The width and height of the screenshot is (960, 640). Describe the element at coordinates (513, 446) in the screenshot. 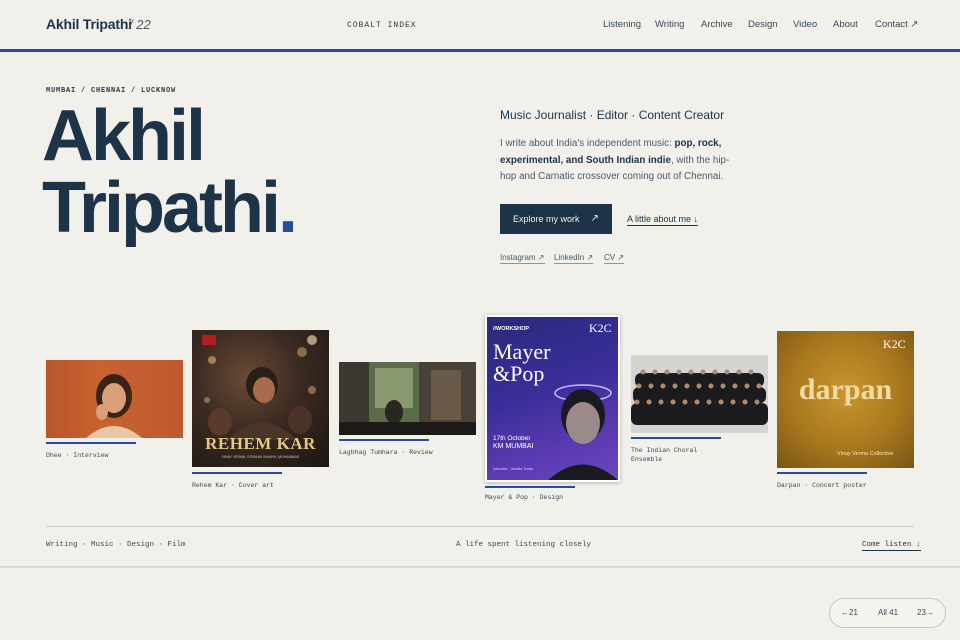

I see `event-place: KM MUMBAI` at that location.